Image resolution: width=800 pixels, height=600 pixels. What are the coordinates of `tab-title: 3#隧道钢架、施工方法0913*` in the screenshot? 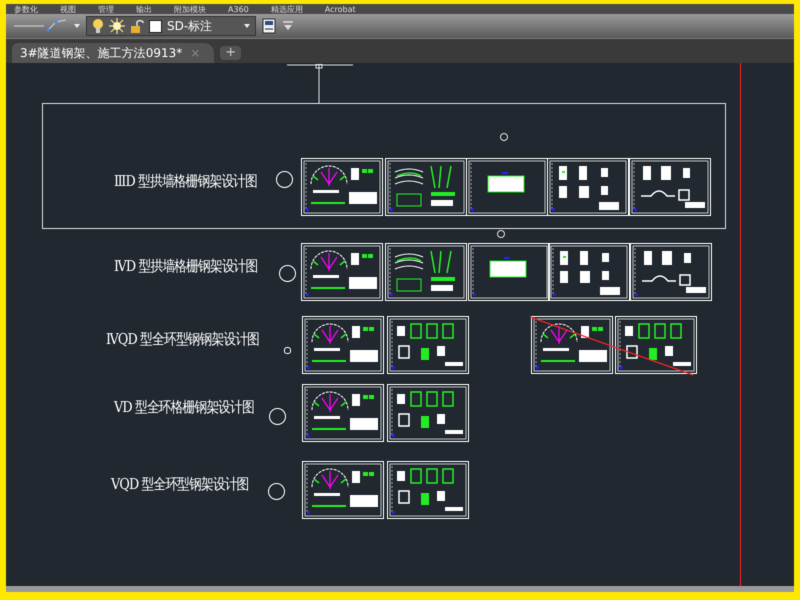 It's located at (101, 53).